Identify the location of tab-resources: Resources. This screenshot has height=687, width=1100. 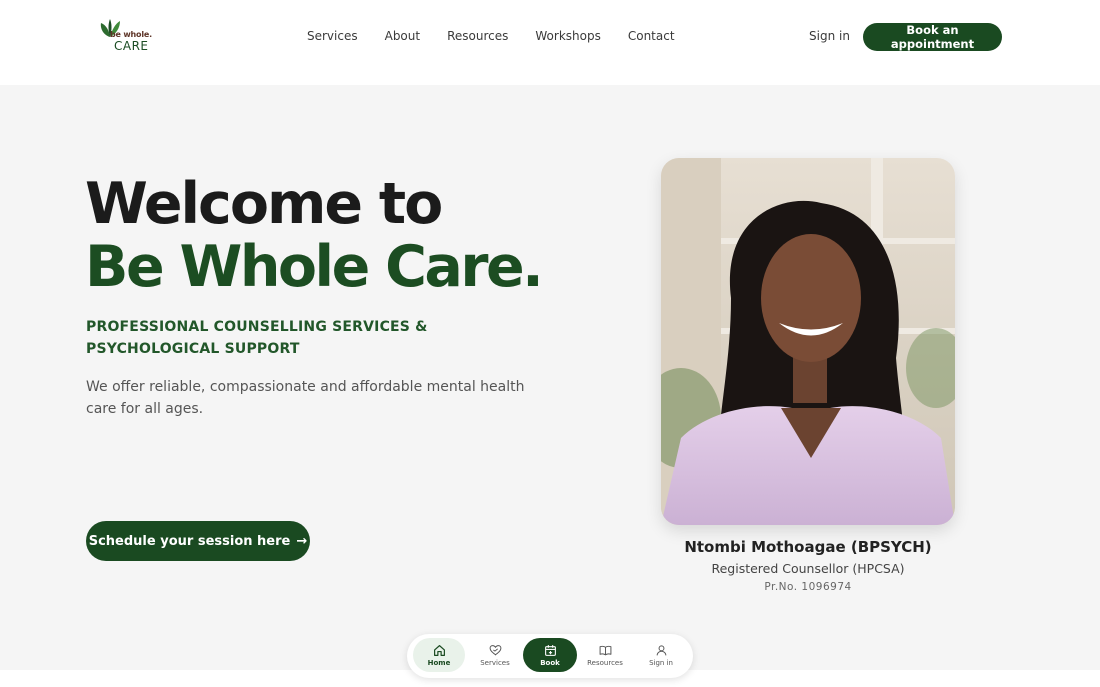
(605, 655).